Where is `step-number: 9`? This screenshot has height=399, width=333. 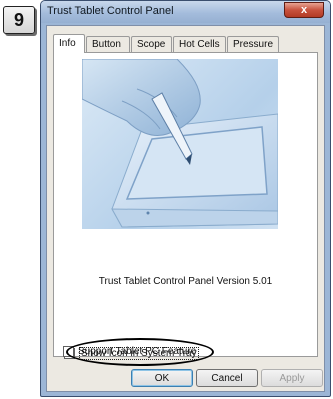
step-number: 9 is located at coordinates (18, 19).